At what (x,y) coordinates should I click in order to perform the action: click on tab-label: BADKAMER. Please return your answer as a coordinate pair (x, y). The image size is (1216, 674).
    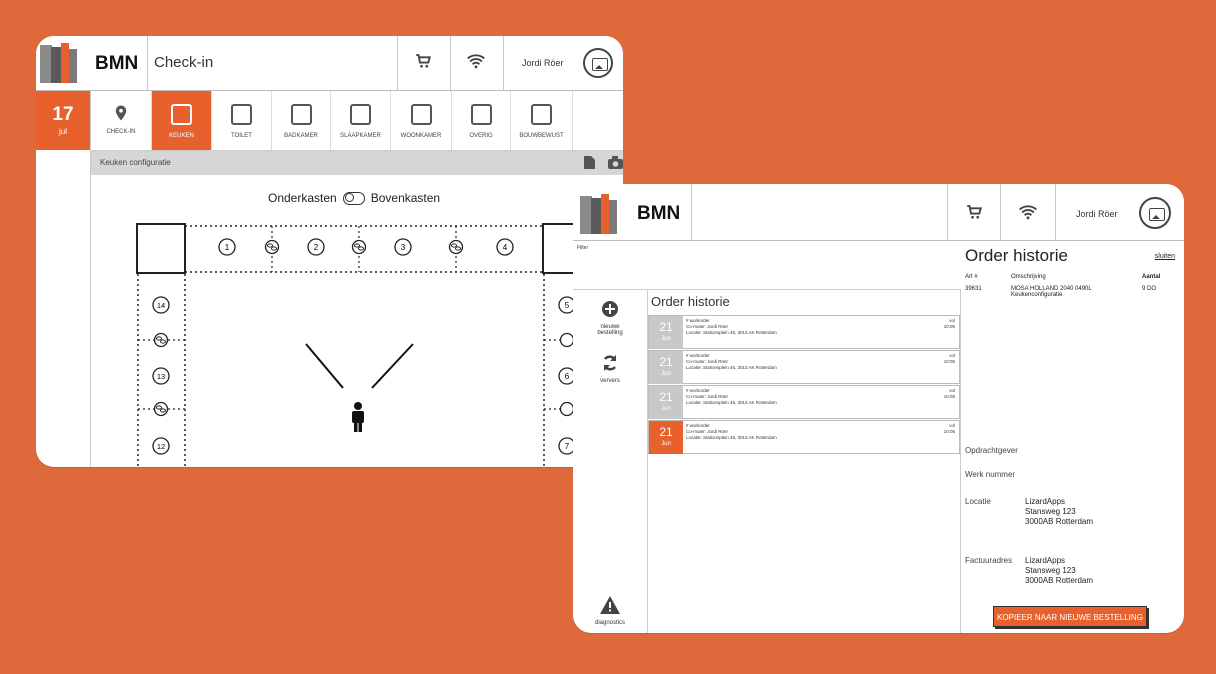
    Looking at the image, I should click on (301, 136).